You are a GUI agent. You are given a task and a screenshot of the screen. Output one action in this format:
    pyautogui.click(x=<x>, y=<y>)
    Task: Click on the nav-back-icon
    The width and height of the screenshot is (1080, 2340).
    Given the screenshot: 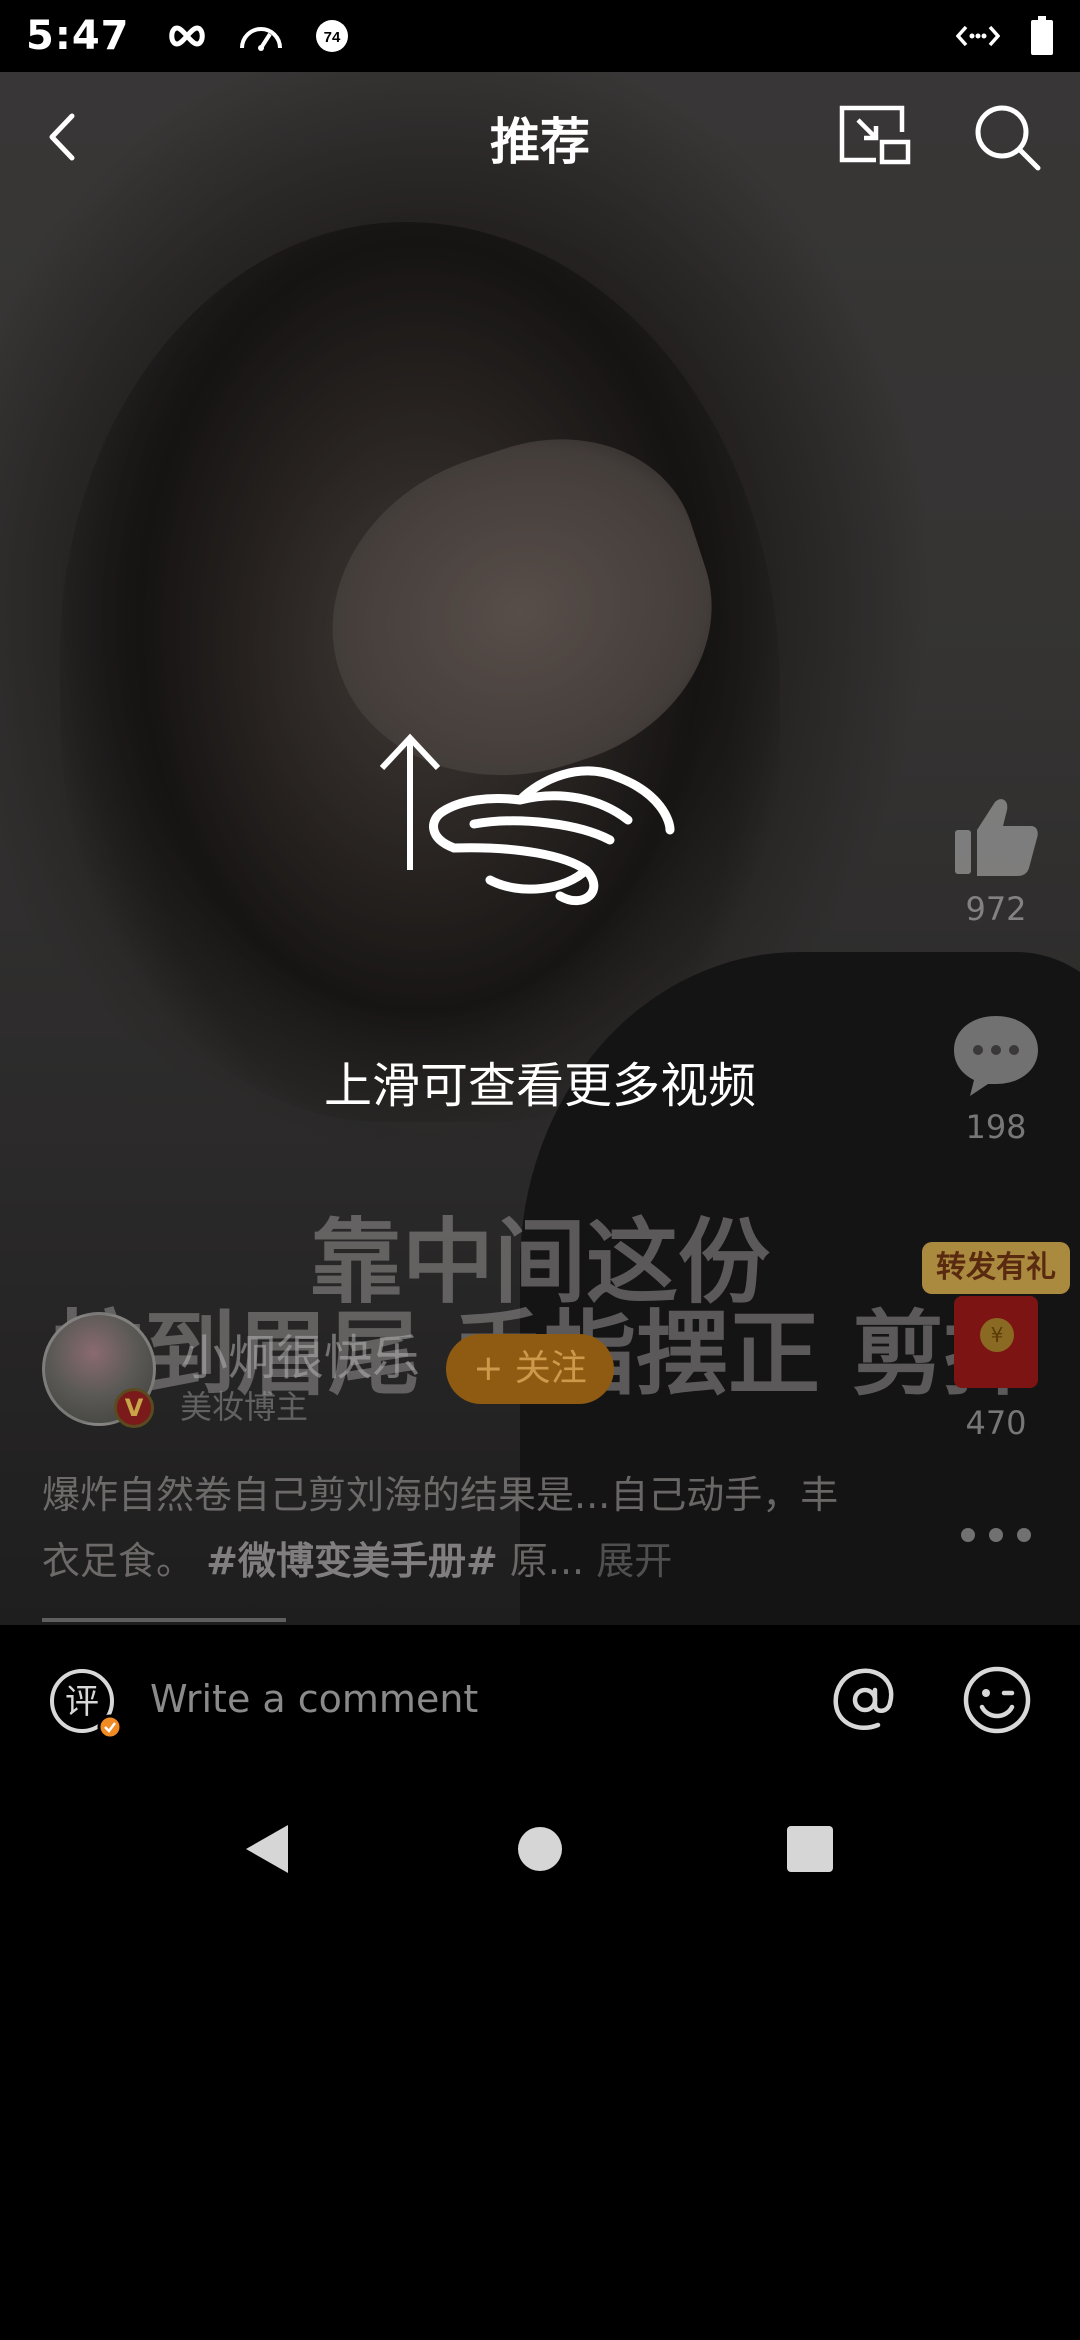 What is the action you would take?
    pyautogui.click(x=267, y=1849)
    